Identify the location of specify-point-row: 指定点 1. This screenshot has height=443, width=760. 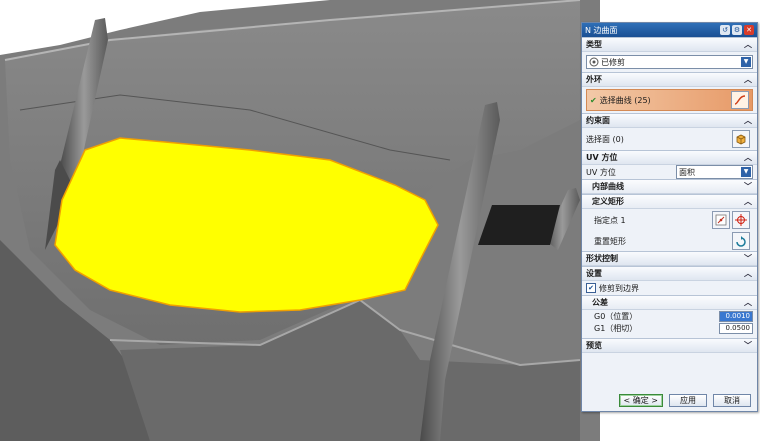
(669, 220).